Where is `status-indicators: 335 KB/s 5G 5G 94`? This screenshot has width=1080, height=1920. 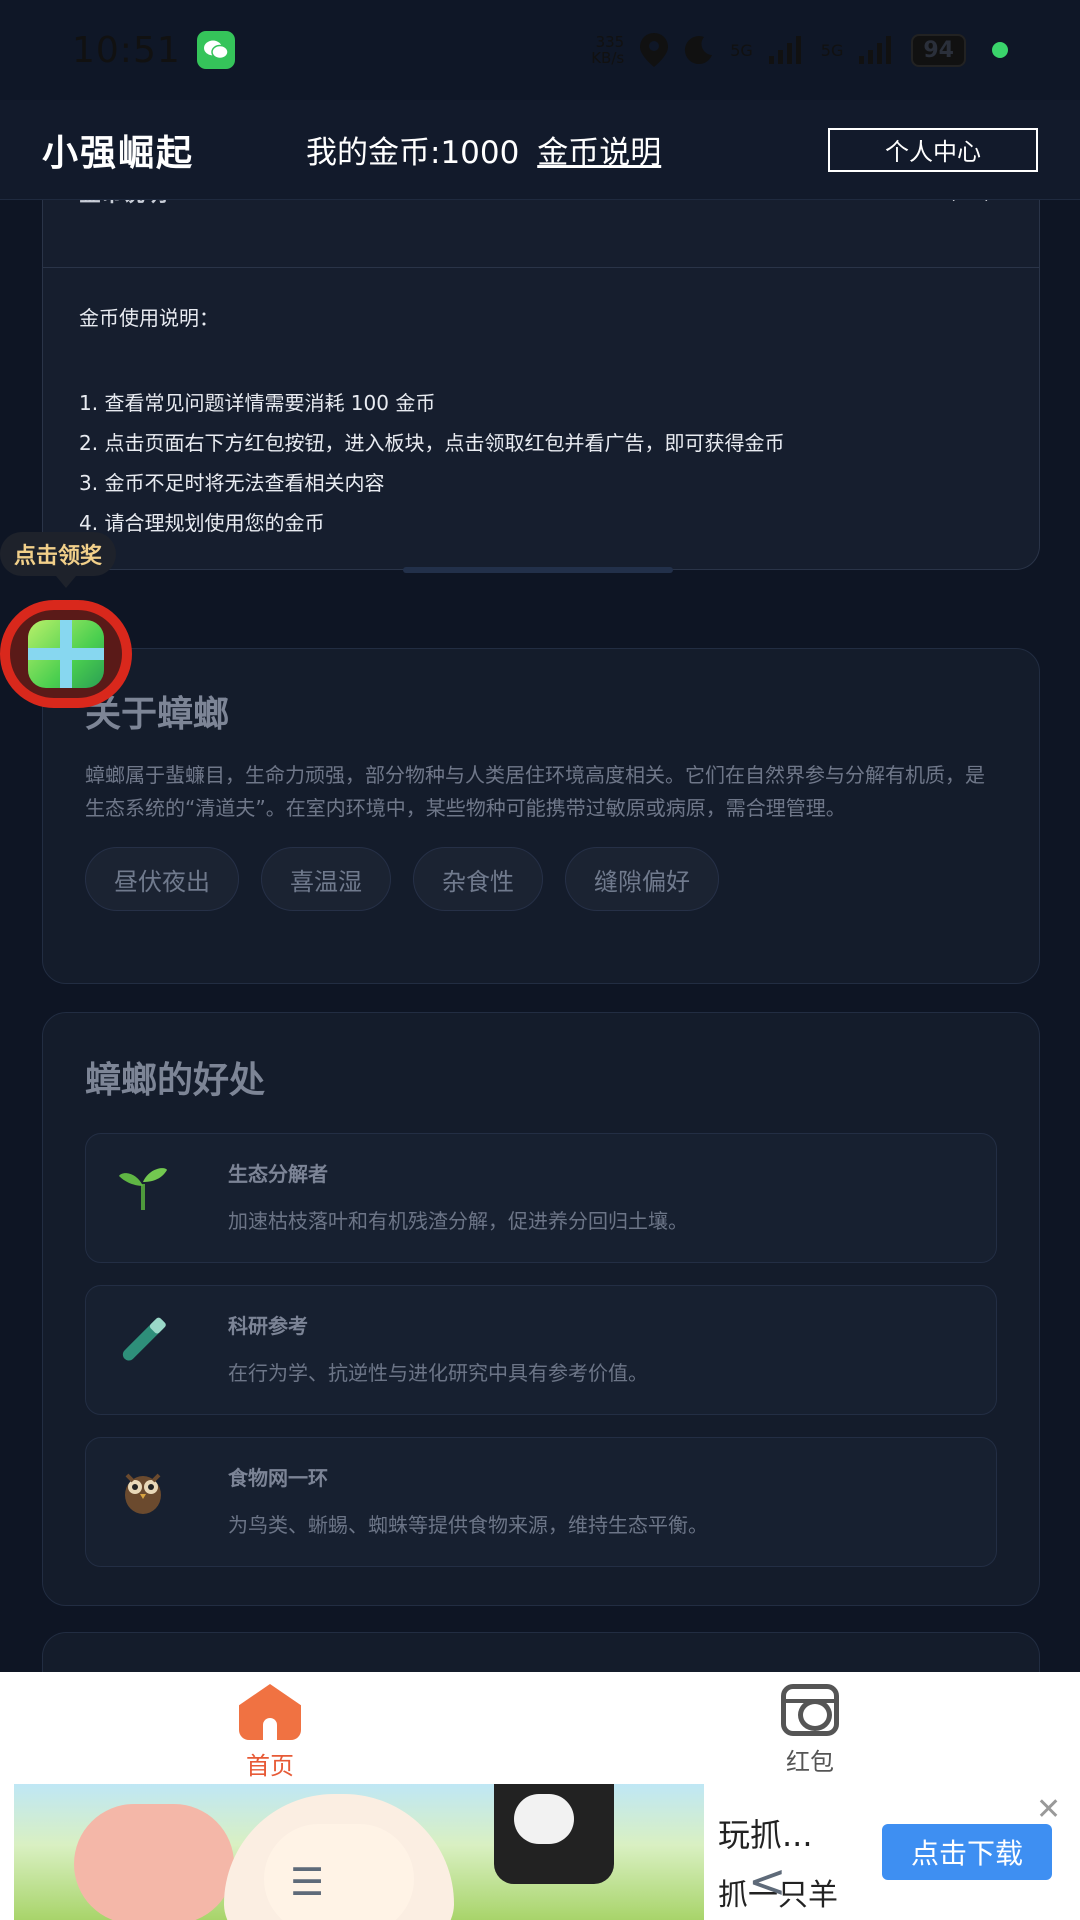 status-indicators: 335 KB/s 5G 5G 94 is located at coordinates (799, 50).